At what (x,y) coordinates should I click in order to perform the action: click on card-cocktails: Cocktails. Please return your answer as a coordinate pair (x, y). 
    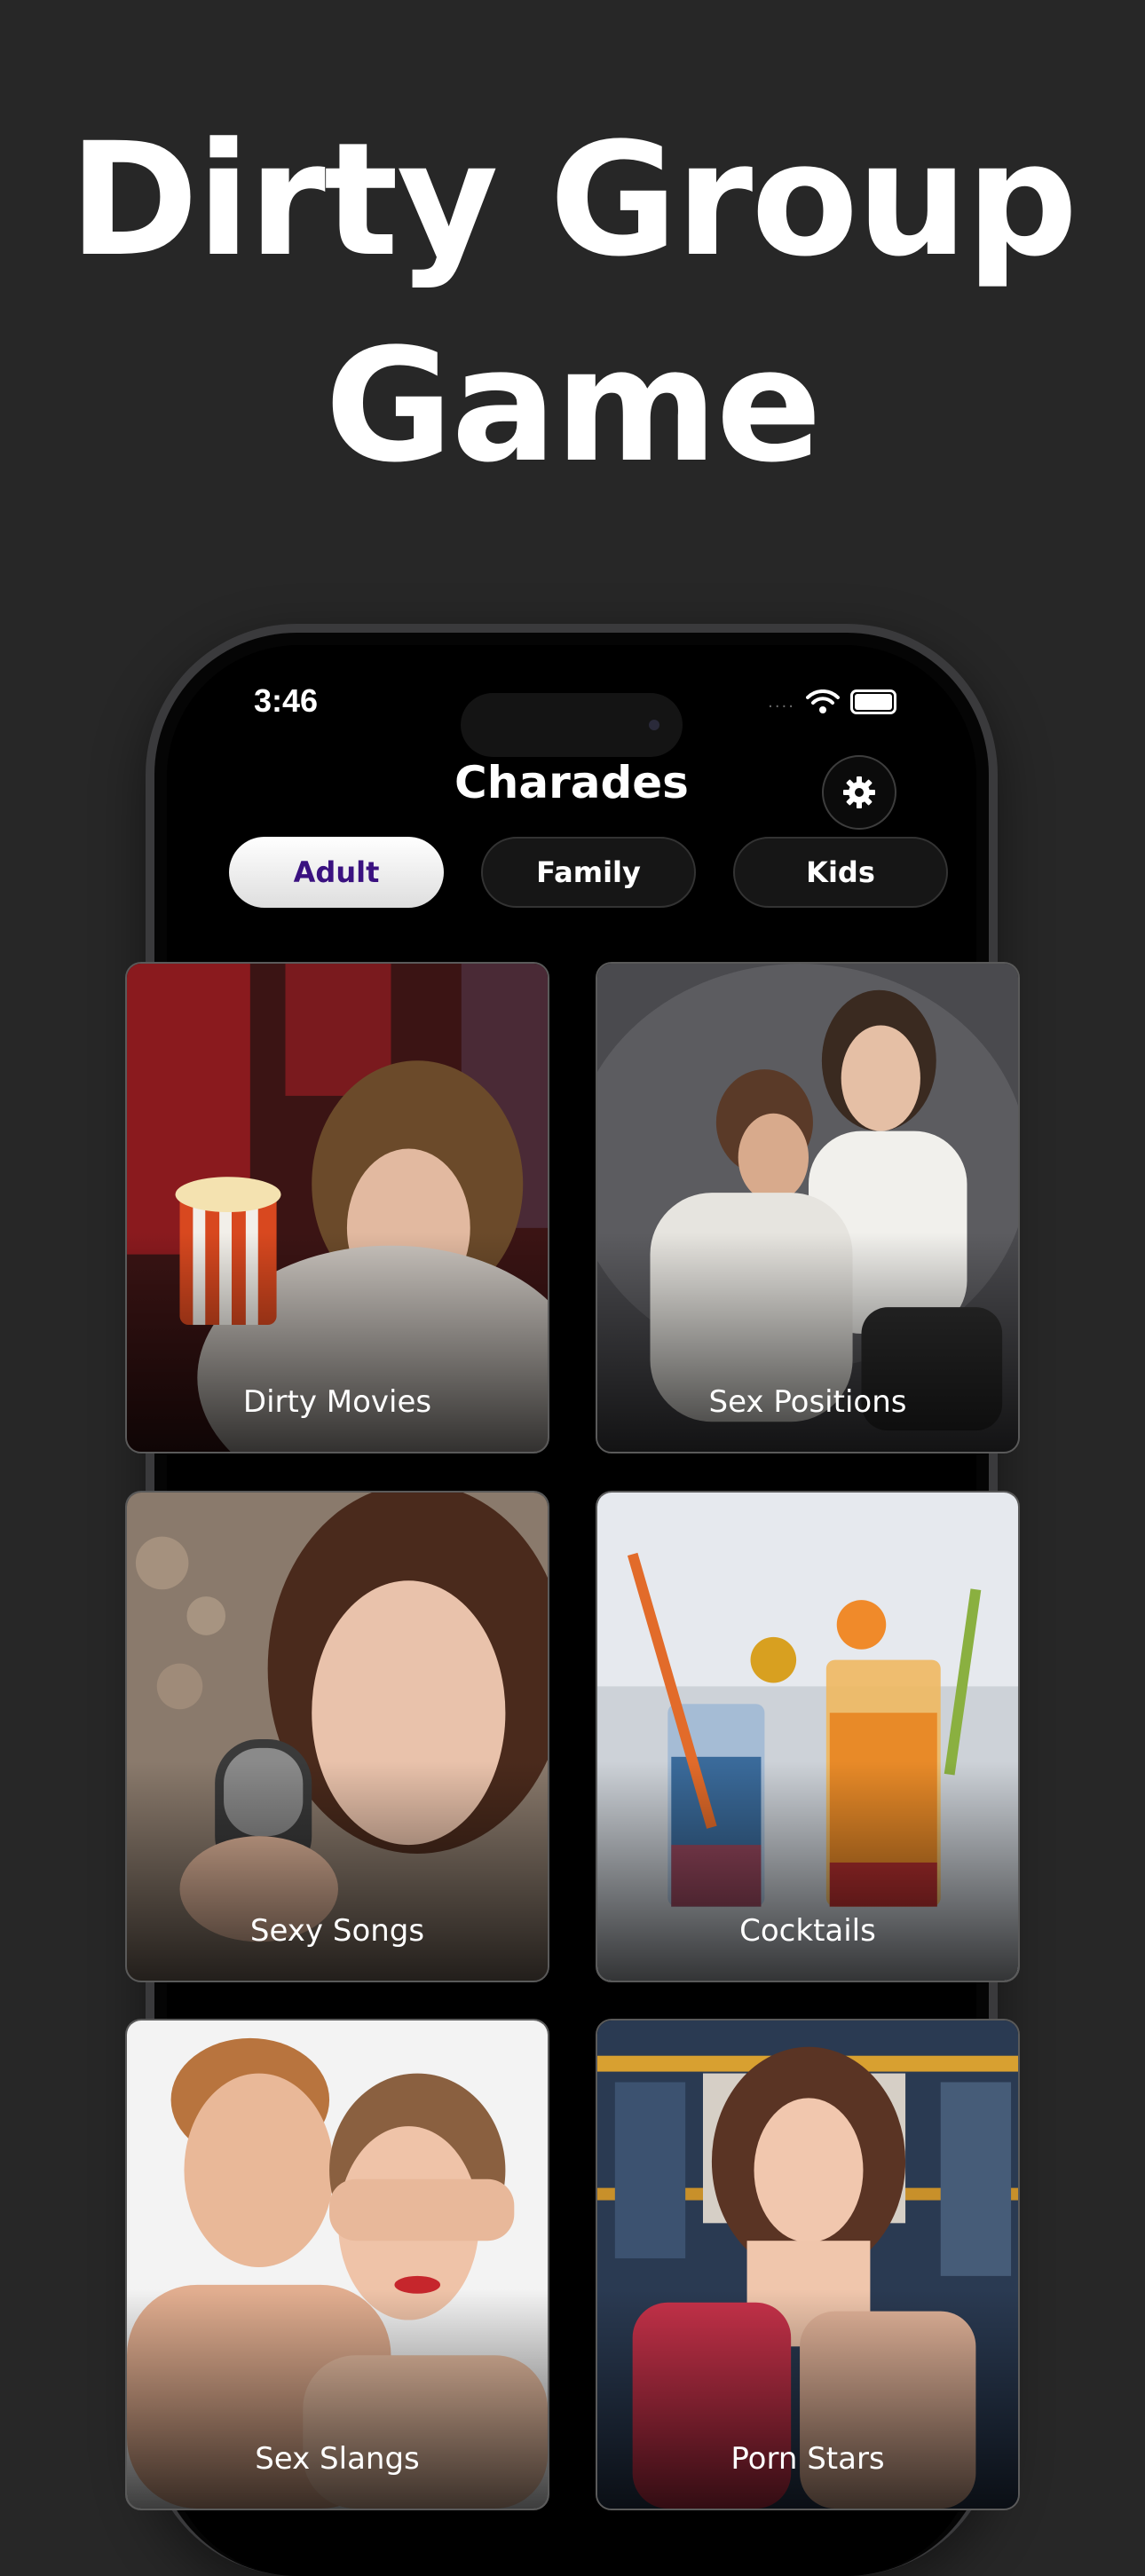
    Looking at the image, I should click on (808, 1736).